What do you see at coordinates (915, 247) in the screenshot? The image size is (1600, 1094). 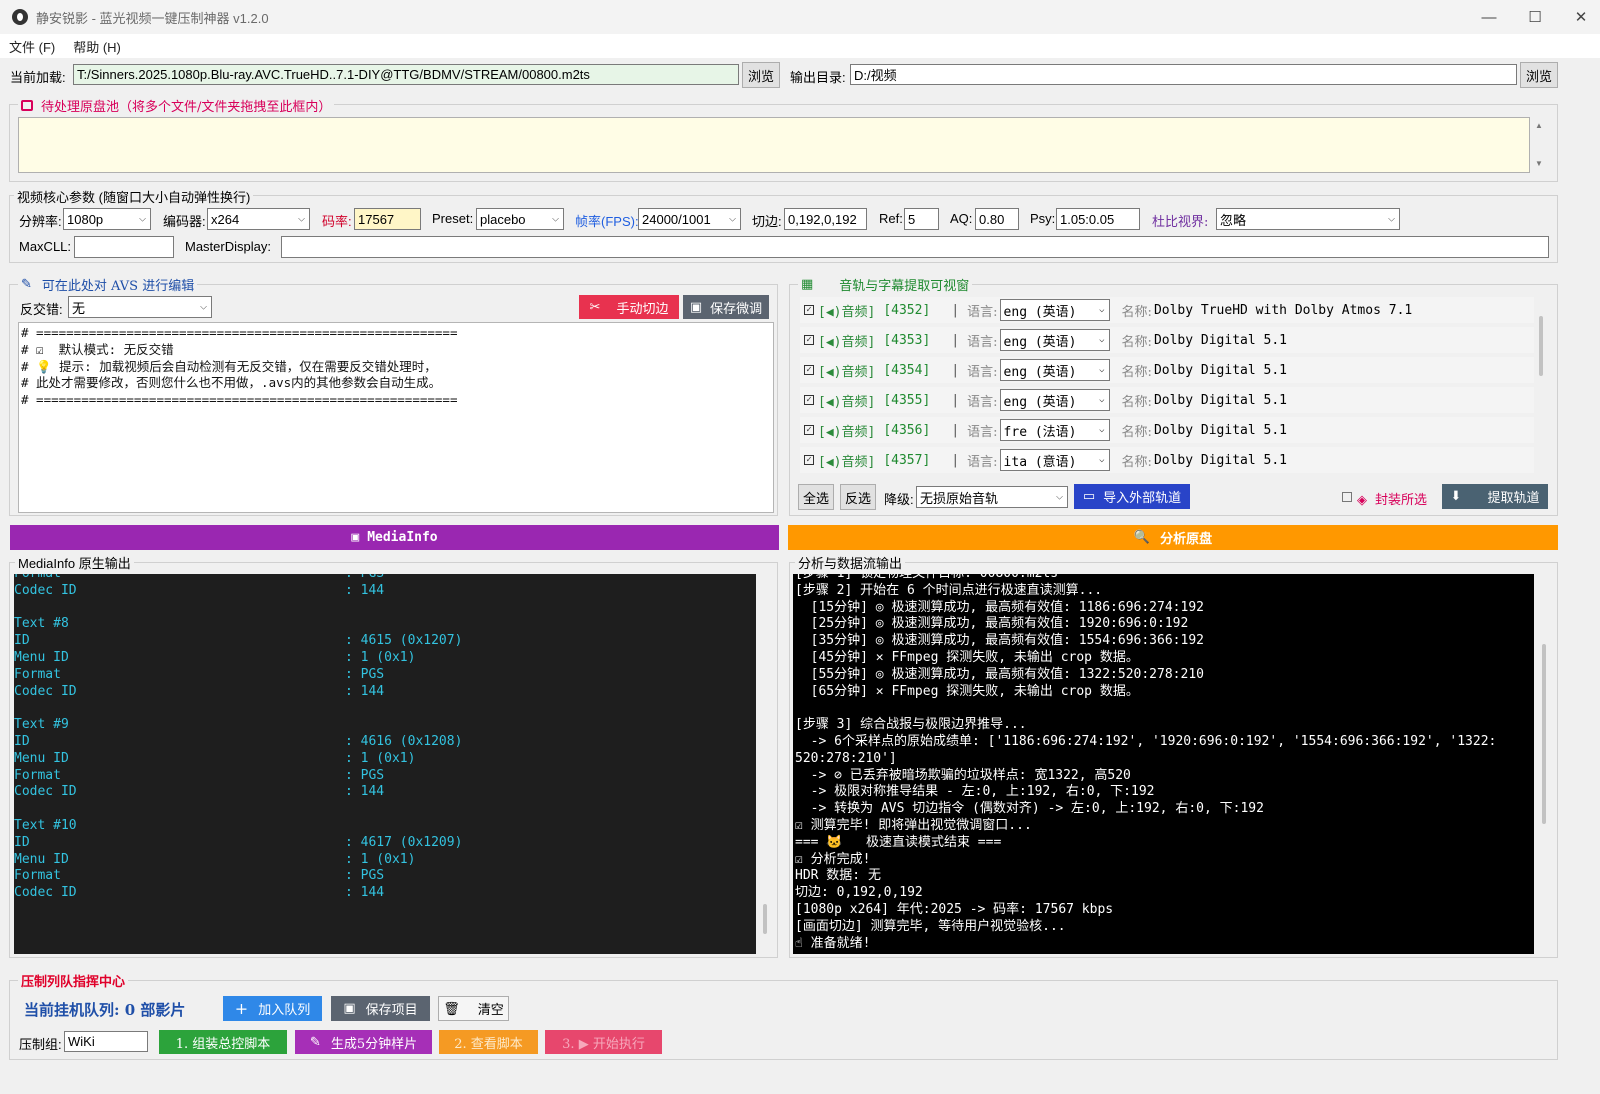 I see `masterdisplay-field` at bounding box center [915, 247].